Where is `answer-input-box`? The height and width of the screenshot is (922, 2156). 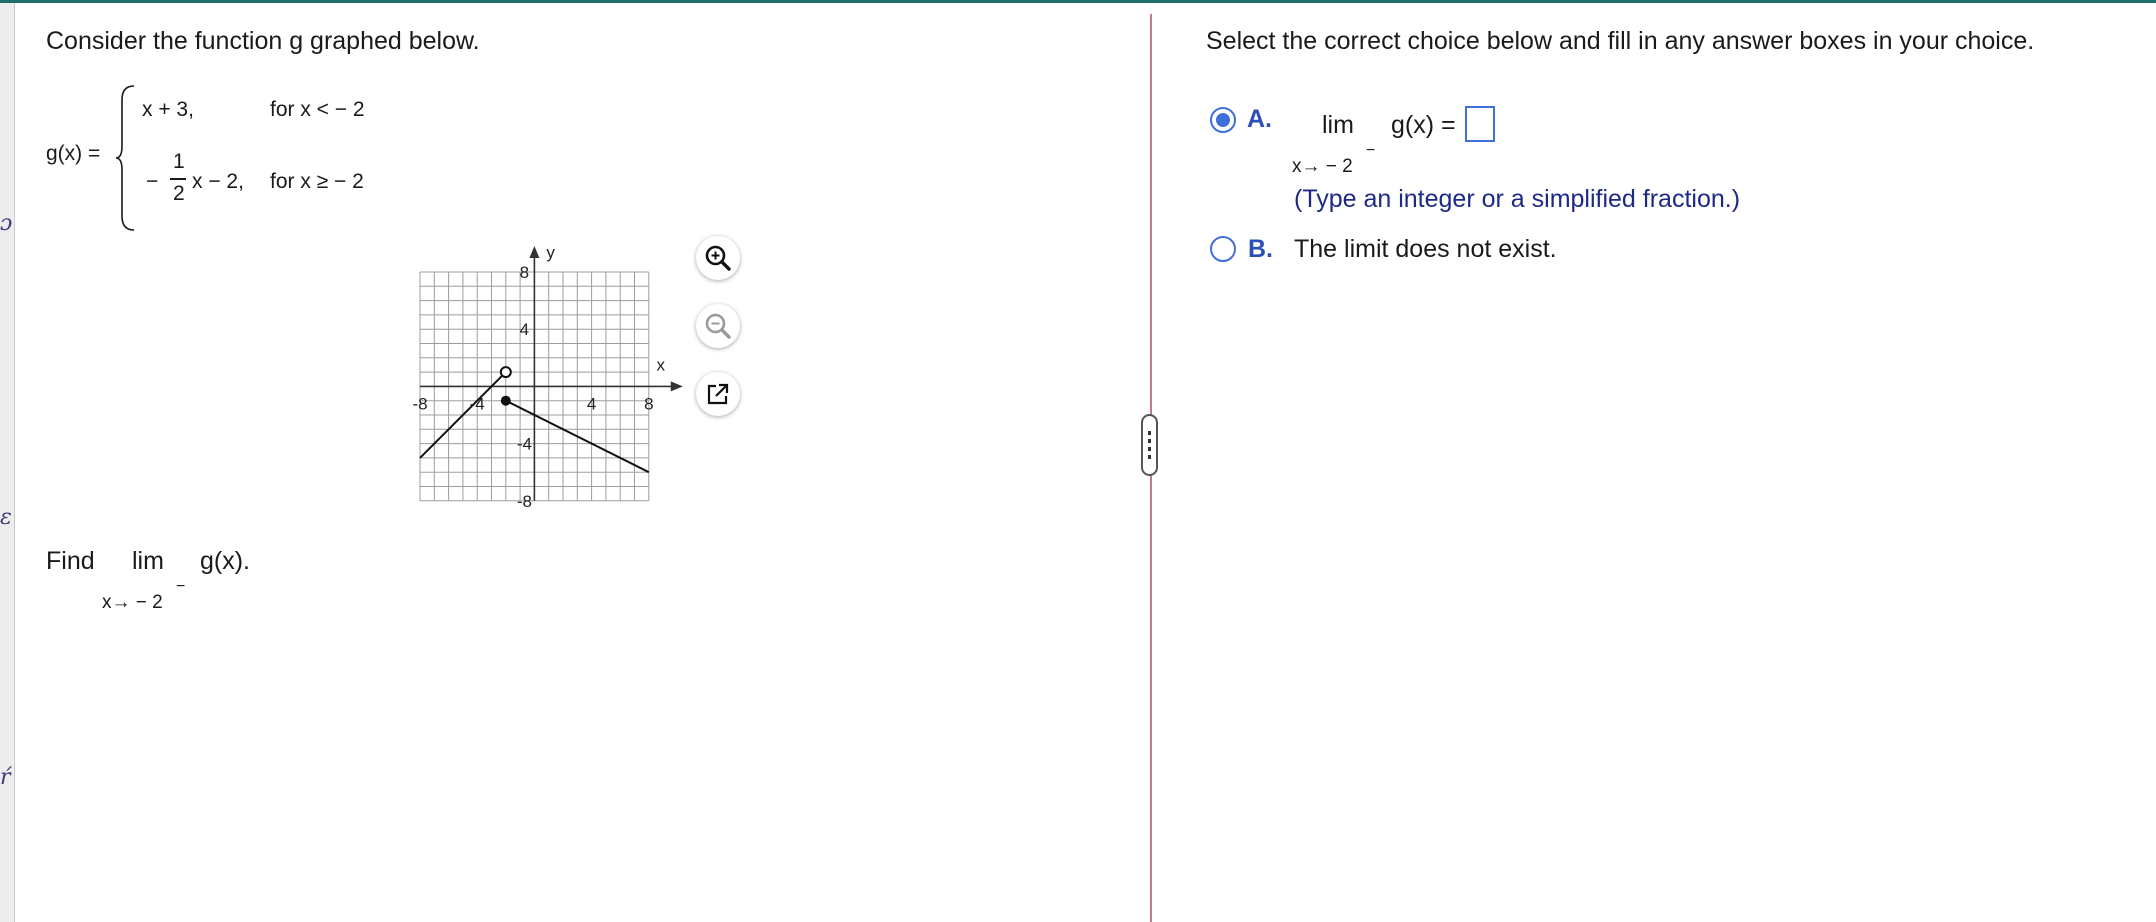 answer-input-box is located at coordinates (1480, 124).